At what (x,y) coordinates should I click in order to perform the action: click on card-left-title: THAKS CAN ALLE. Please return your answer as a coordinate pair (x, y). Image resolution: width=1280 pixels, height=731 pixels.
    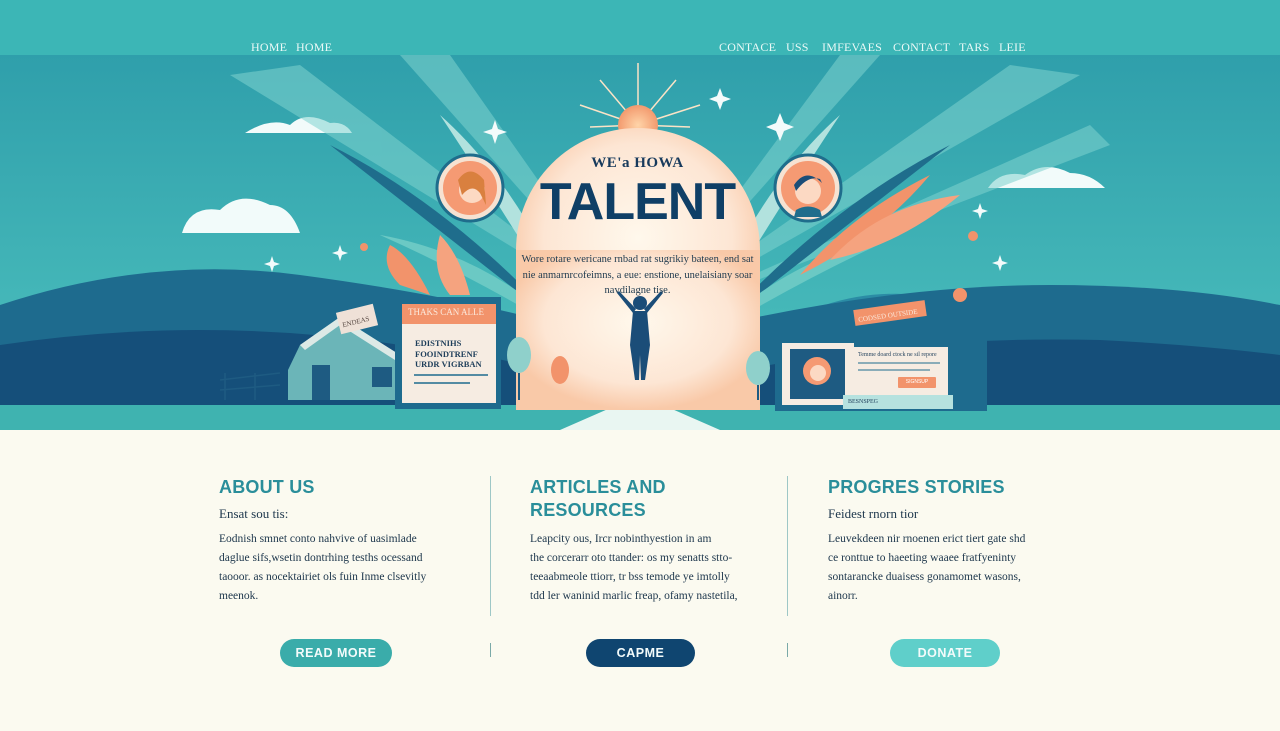
    Looking at the image, I should click on (446, 312).